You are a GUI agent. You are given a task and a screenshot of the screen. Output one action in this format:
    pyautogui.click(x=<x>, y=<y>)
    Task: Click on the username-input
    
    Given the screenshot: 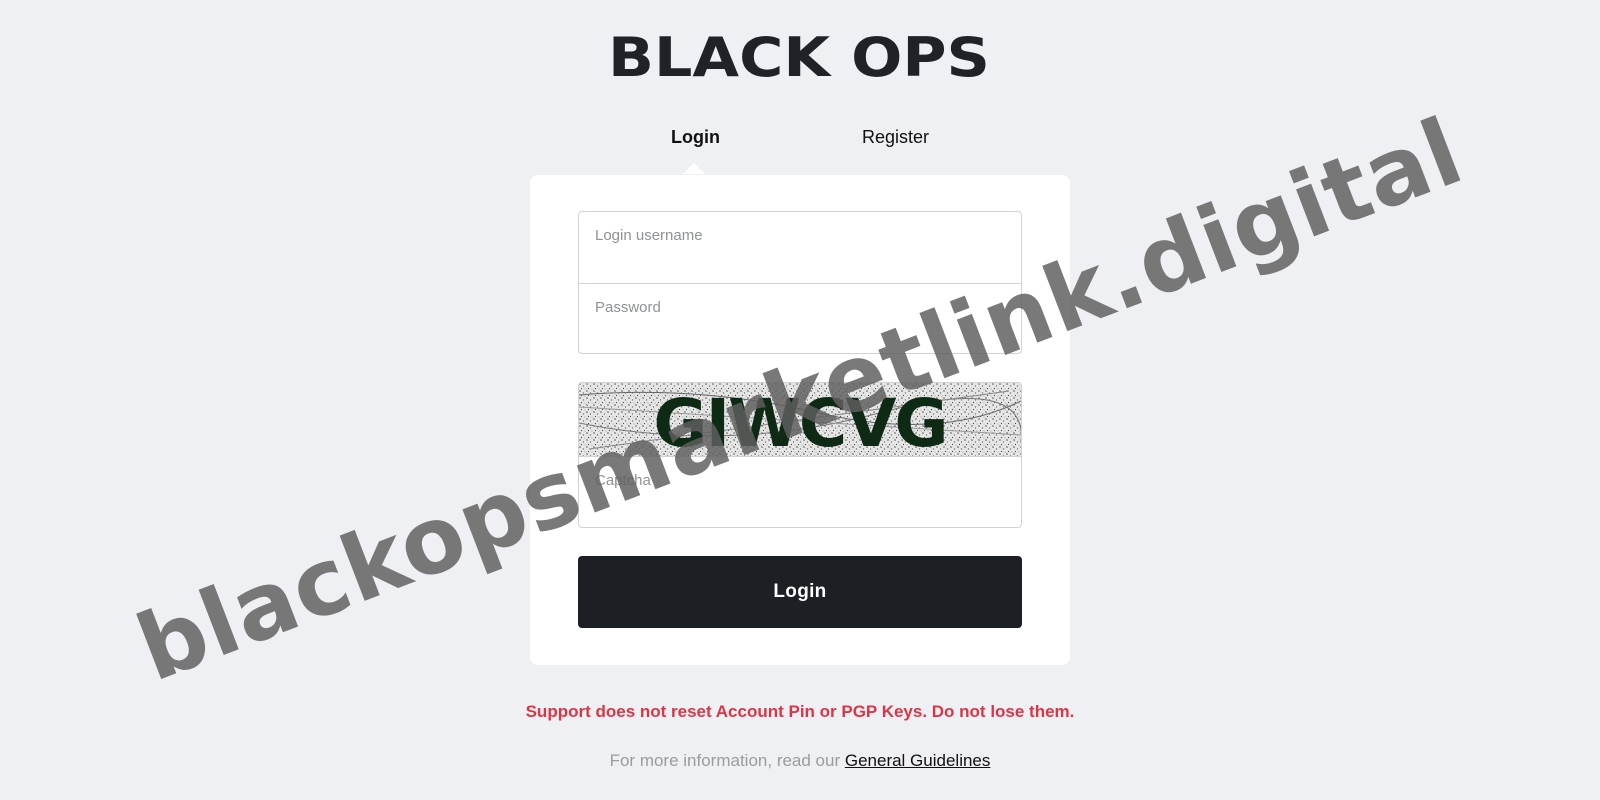 What is the action you would take?
    pyautogui.click(x=800, y=247)
    